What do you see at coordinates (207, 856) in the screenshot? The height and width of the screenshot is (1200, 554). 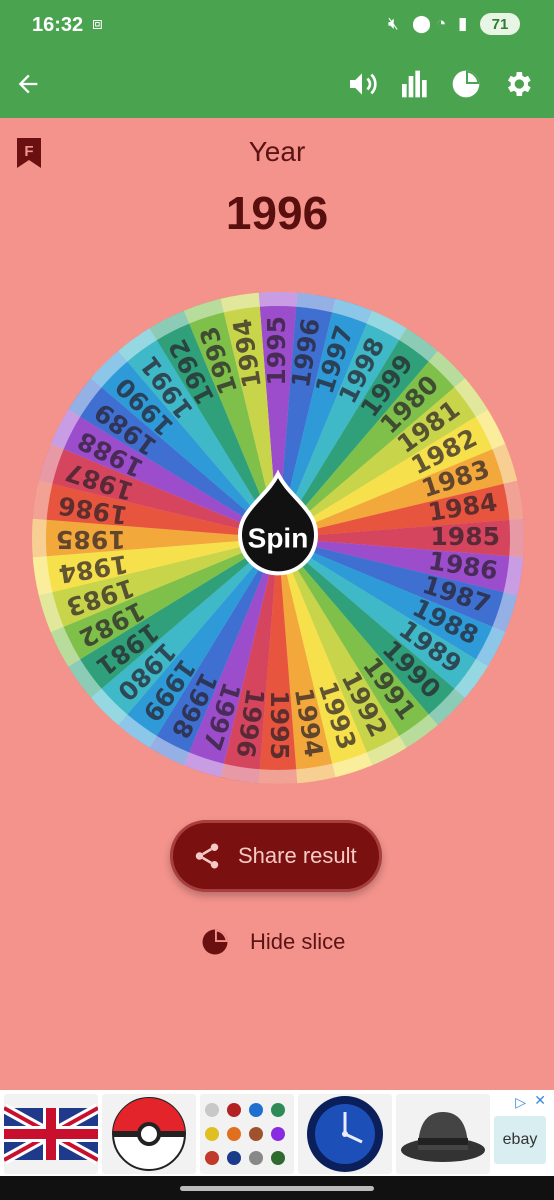 I see `share-icon` at bounding box center [207, 856].